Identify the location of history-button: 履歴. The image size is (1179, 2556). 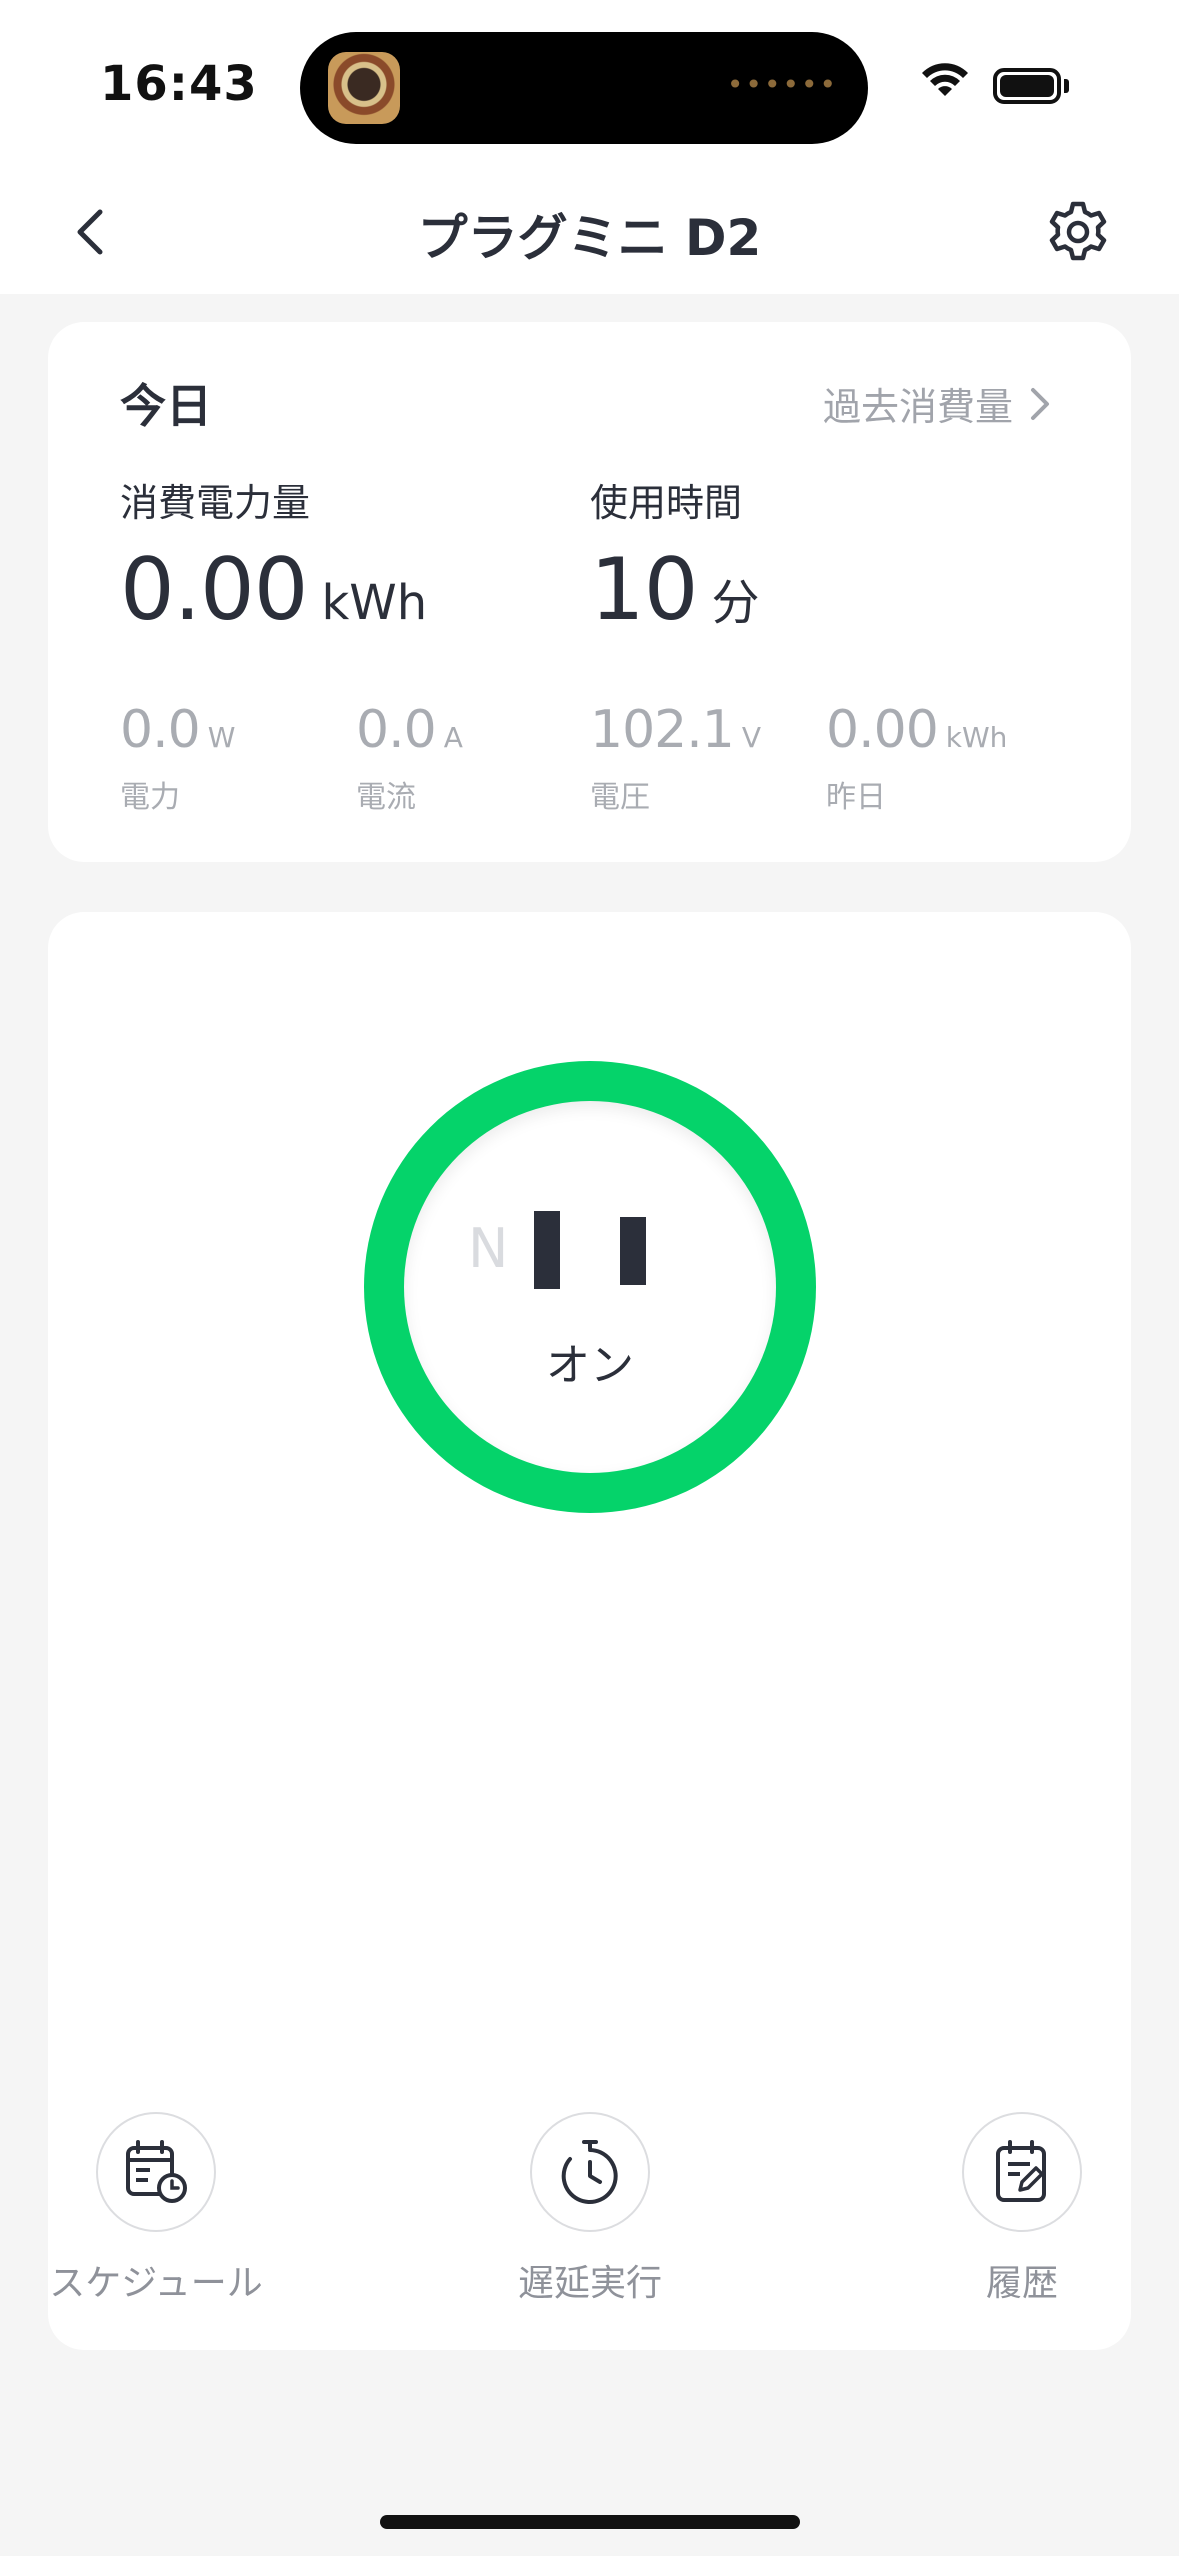
(1022, 2209).